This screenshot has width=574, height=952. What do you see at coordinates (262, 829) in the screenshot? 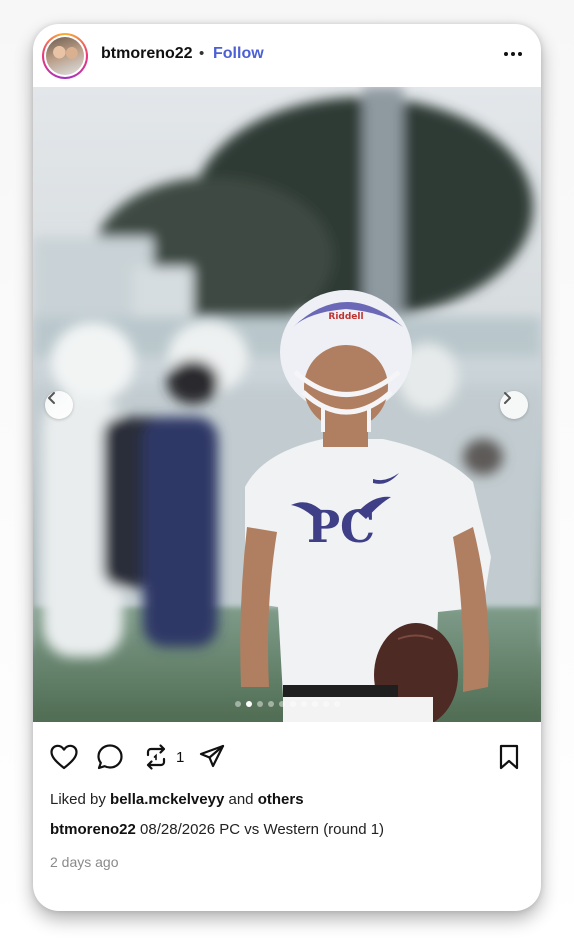
I see `caption-text: 08/28/2026 PC vs Western (round 1)` at bounding box center [262, 829].